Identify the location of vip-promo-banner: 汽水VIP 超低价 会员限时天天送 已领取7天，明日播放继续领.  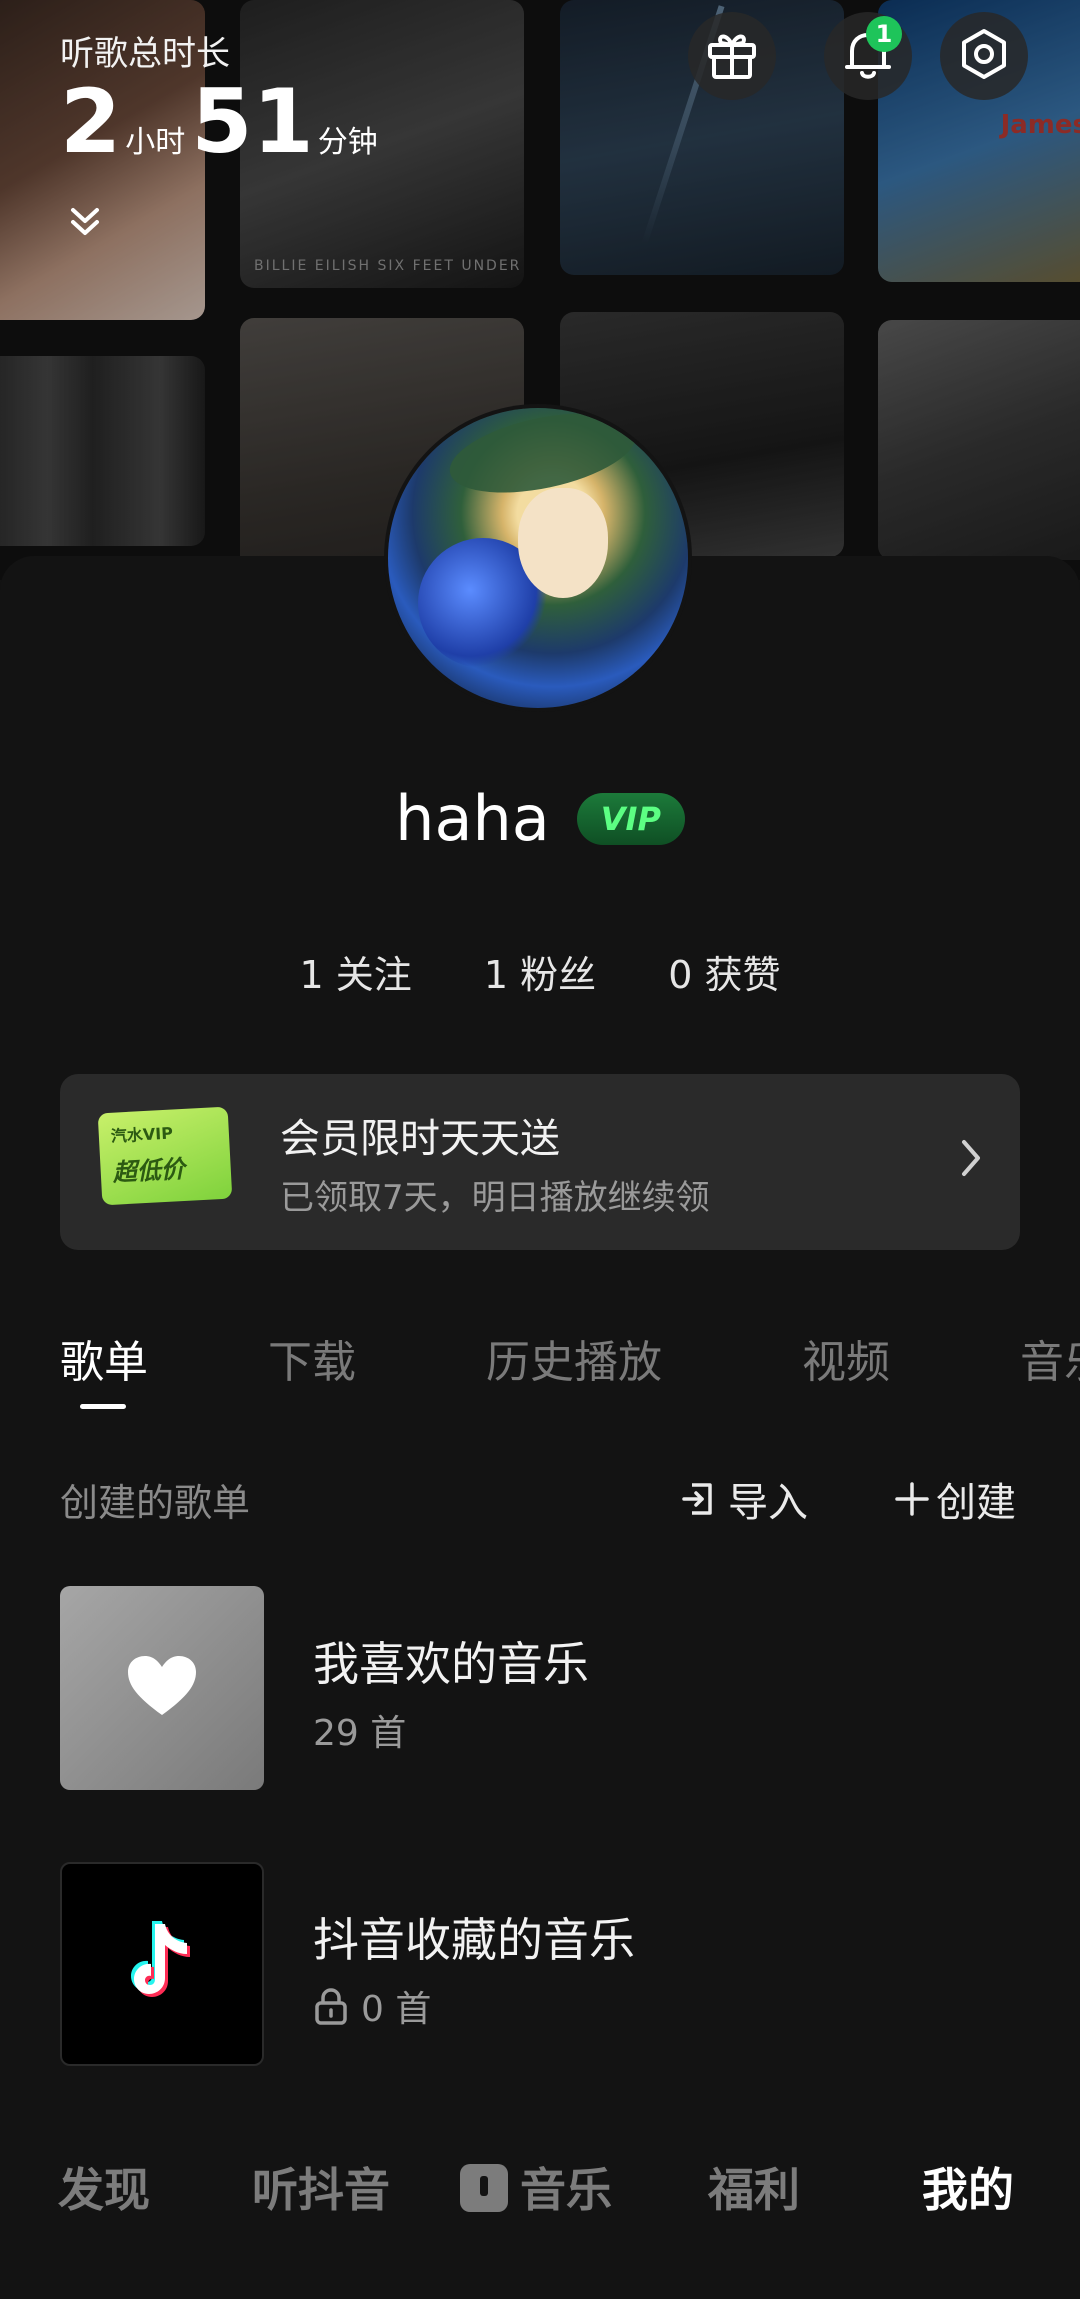
(540, 1162).